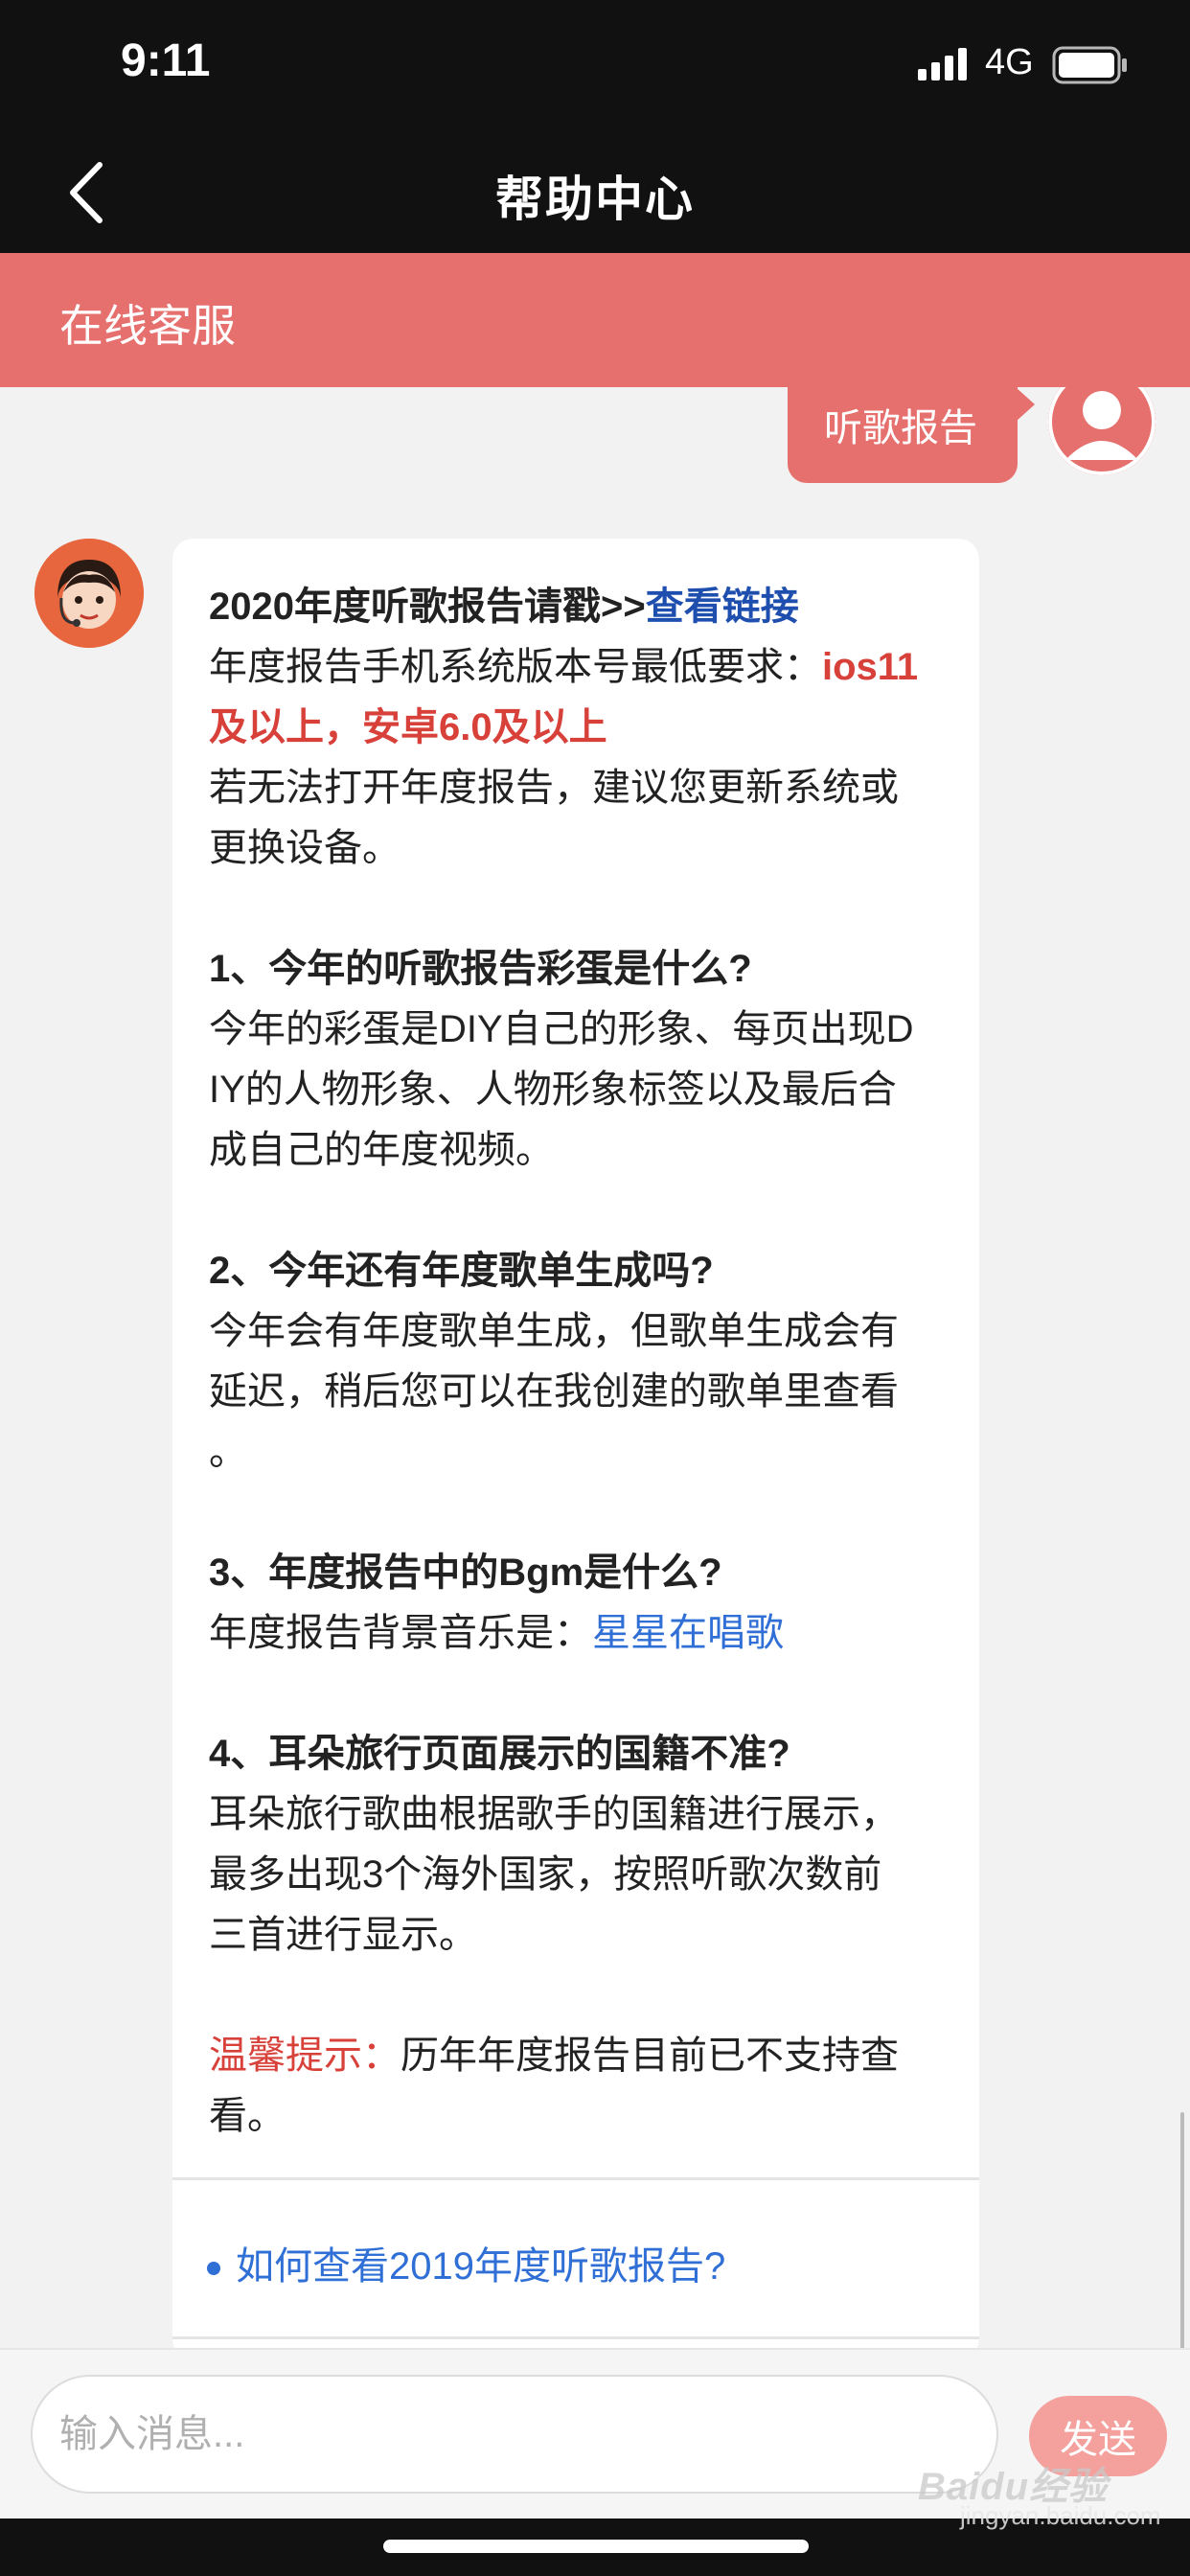 The image size is (1190, 2576). What do you see at coordinates (553, 1090) in the screenshot?
I see `faq-answer-line: IY的人物形象、人物形象标签以及最后合` at bounding box center [553, 1090].